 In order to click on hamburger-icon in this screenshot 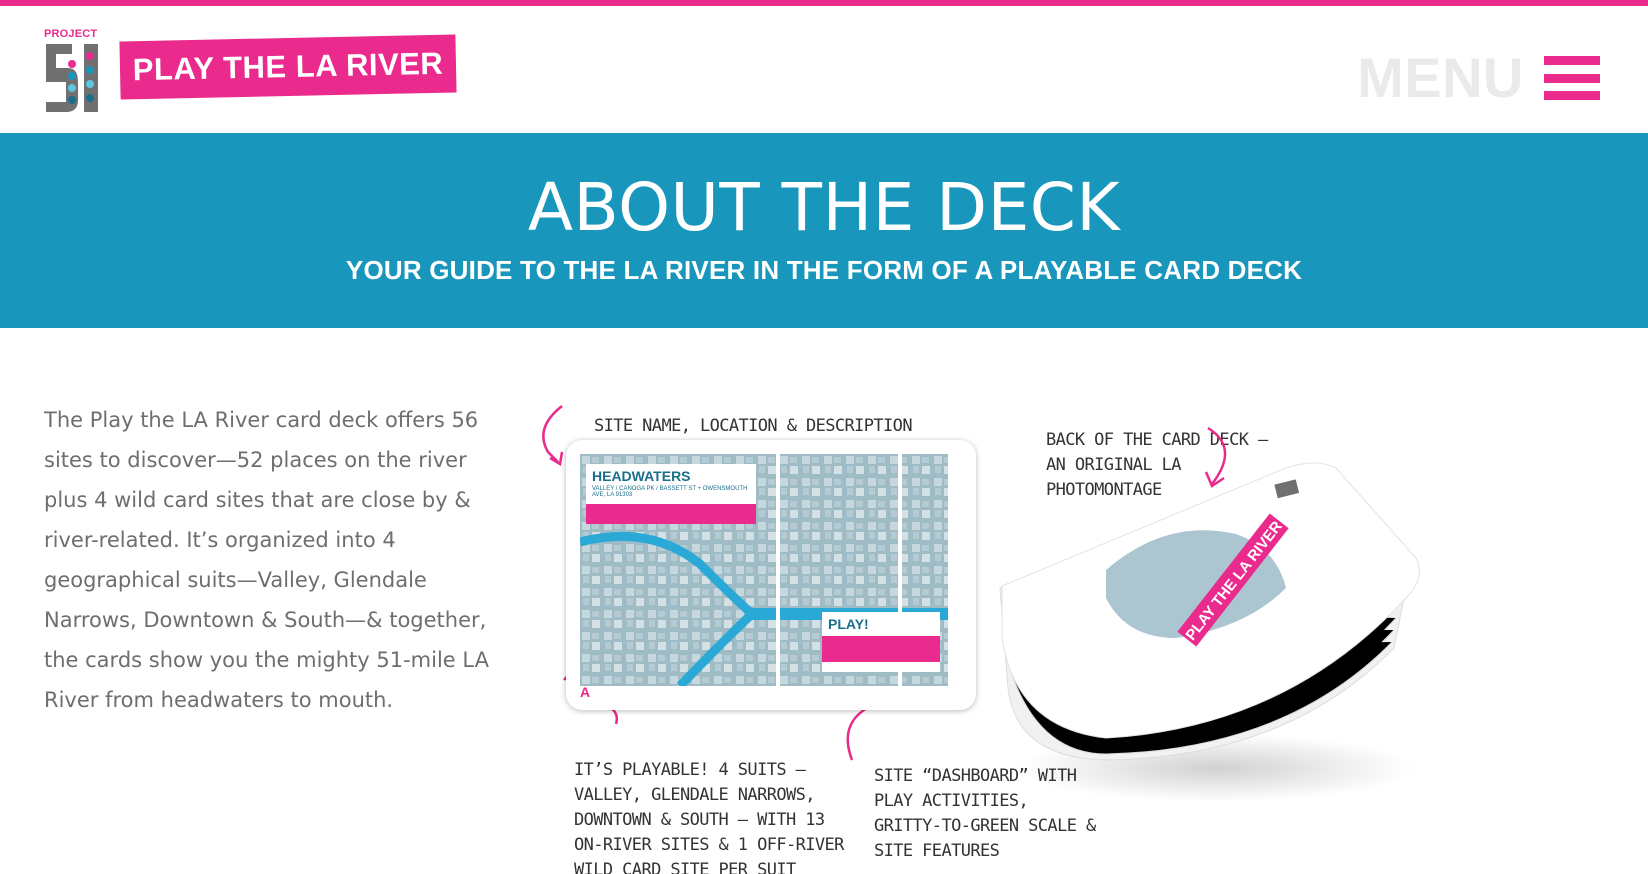, I will do `click(1572, 78)`.